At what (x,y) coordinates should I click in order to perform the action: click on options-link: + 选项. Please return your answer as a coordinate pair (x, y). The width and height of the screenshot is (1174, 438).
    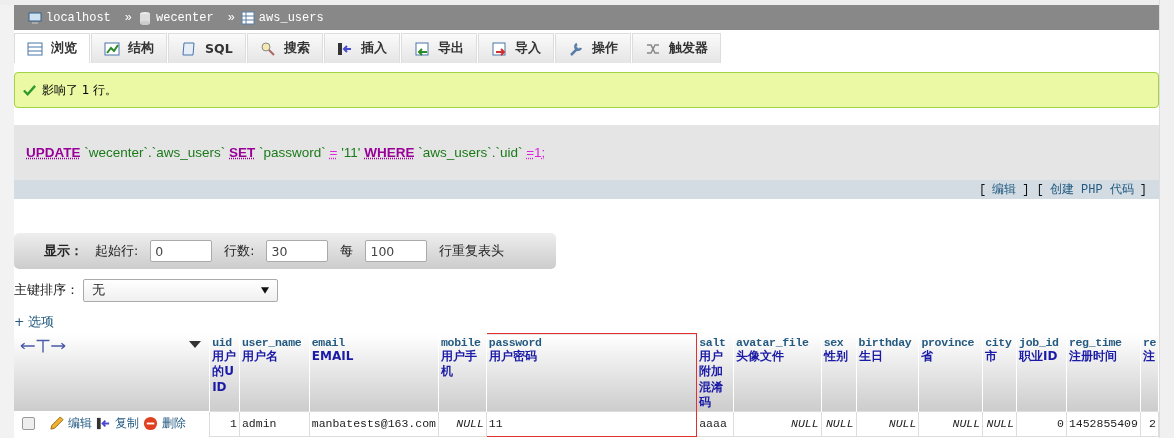
    Looking at the image, I should click on (34, 322).